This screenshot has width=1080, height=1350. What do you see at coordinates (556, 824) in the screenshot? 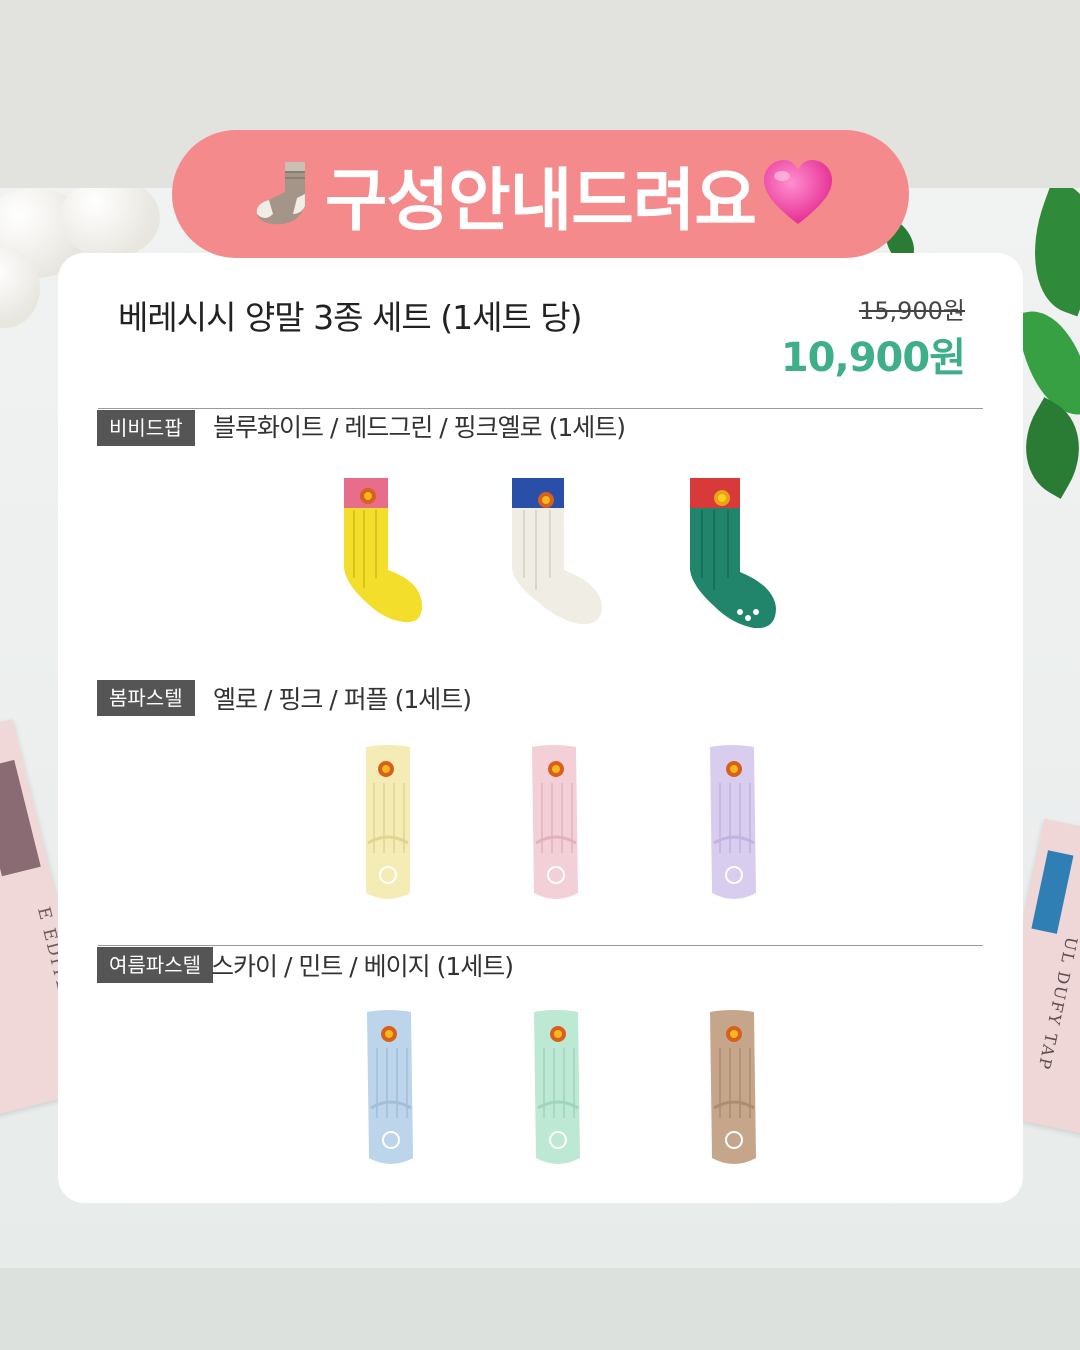
I see `sock-pink` at bounding box center [556, 824].